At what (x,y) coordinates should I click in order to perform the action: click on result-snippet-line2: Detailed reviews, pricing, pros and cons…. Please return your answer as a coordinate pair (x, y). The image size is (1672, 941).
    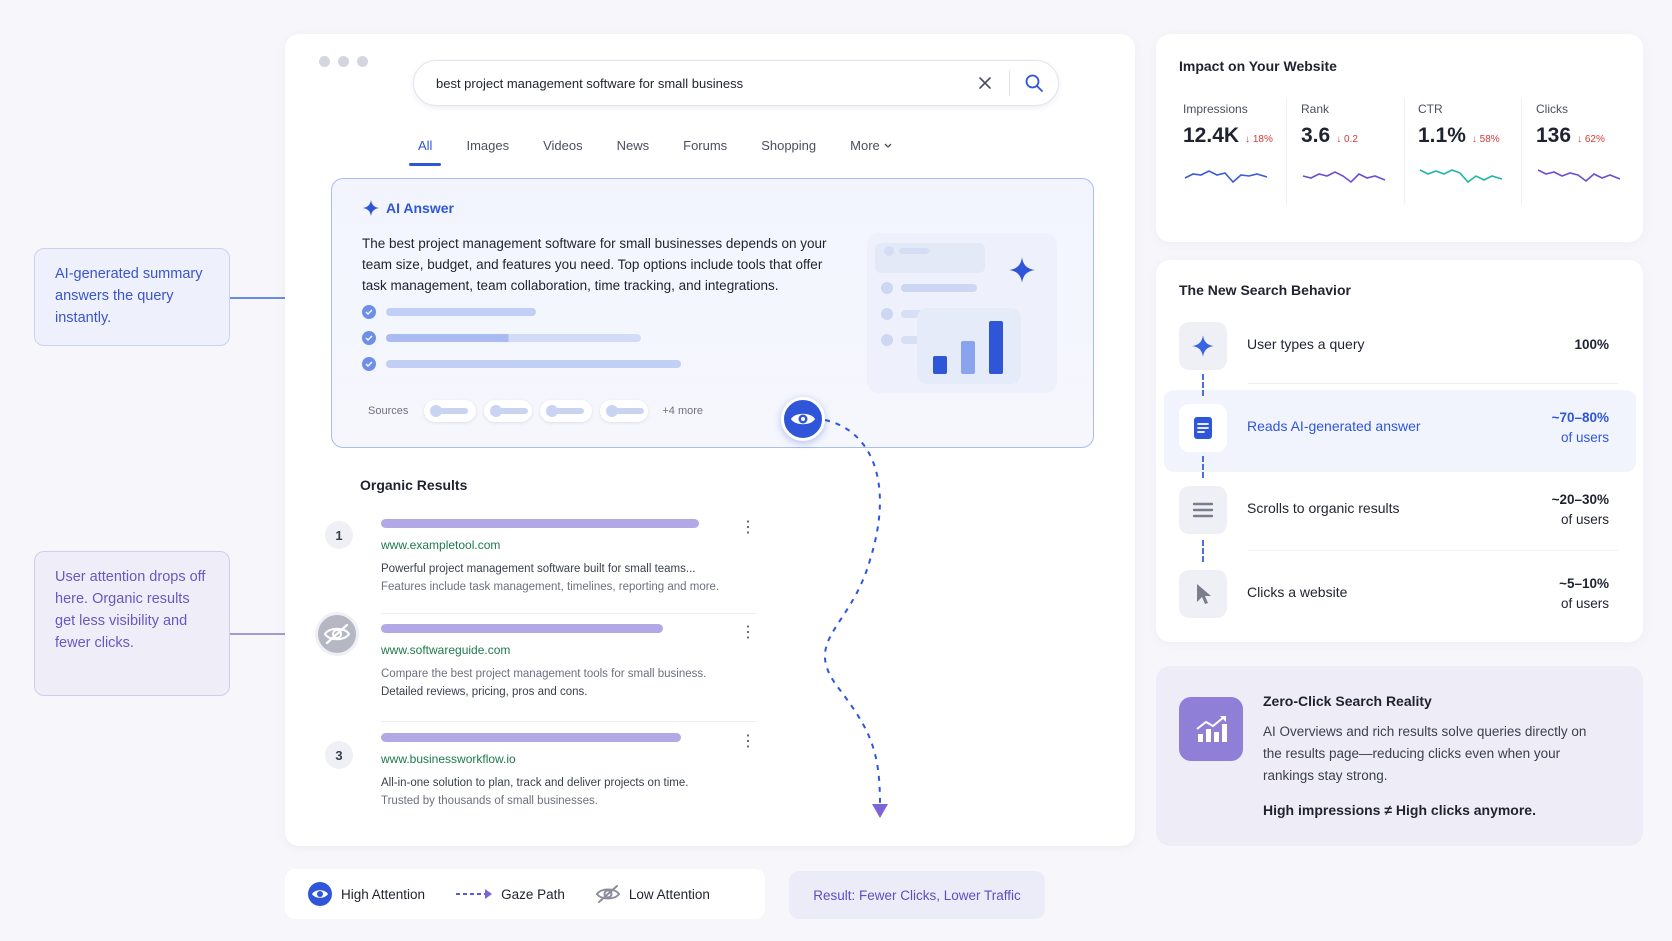
    Looking at the image, I should click on (484, 692).